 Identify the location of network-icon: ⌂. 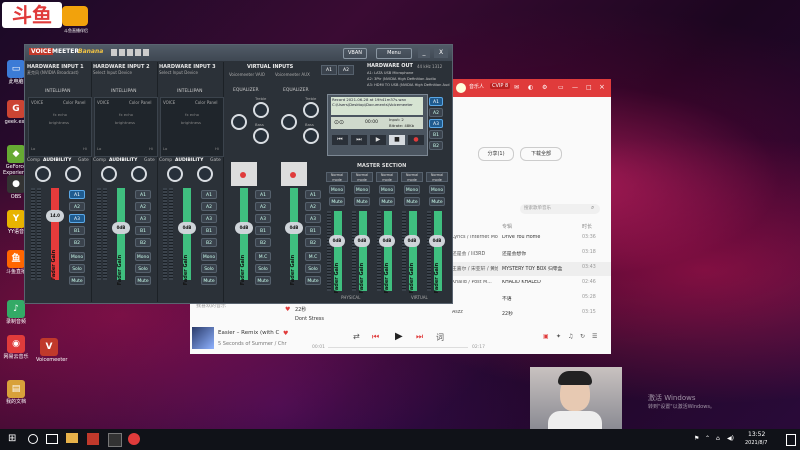
(718, 438).